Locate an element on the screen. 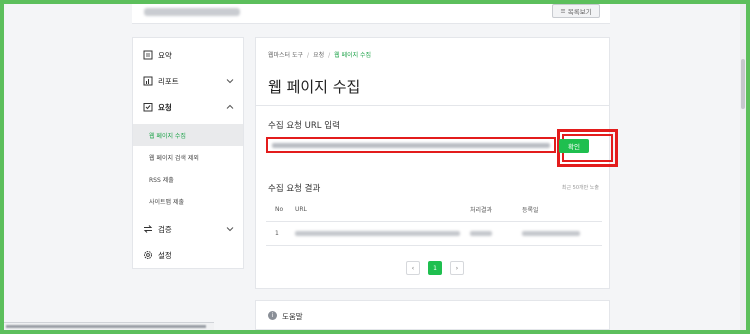  sidebar-item-label: 요약 is located at coordinates (165, 55).